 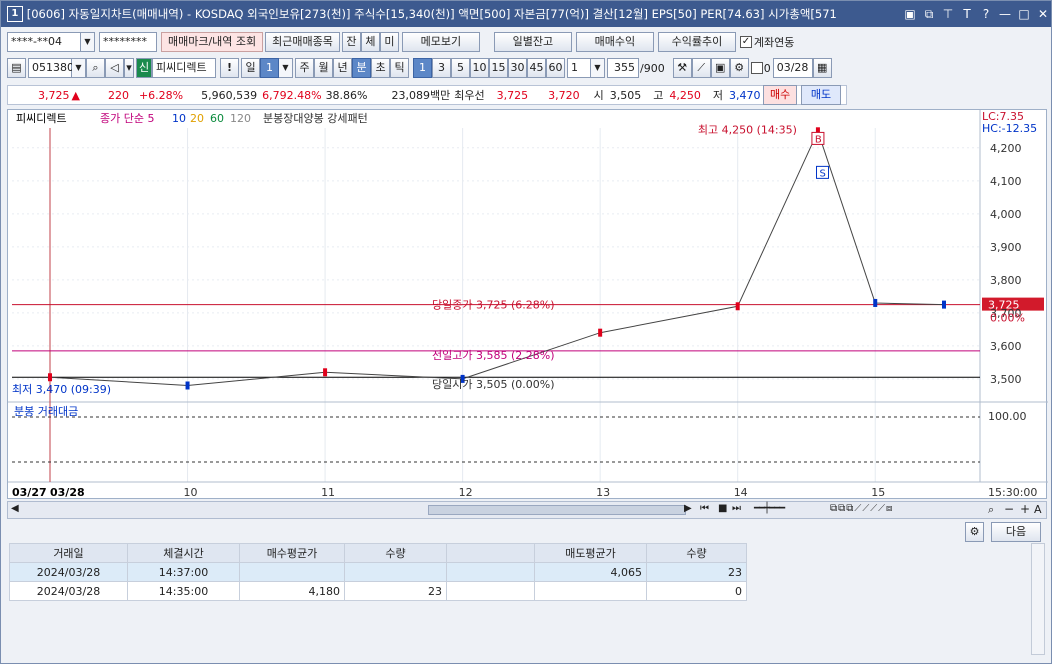 What do you see at coordinates (910, 14) in the screenshot?
I see `layout-icon: ▣` at bounding box center [910, 14].